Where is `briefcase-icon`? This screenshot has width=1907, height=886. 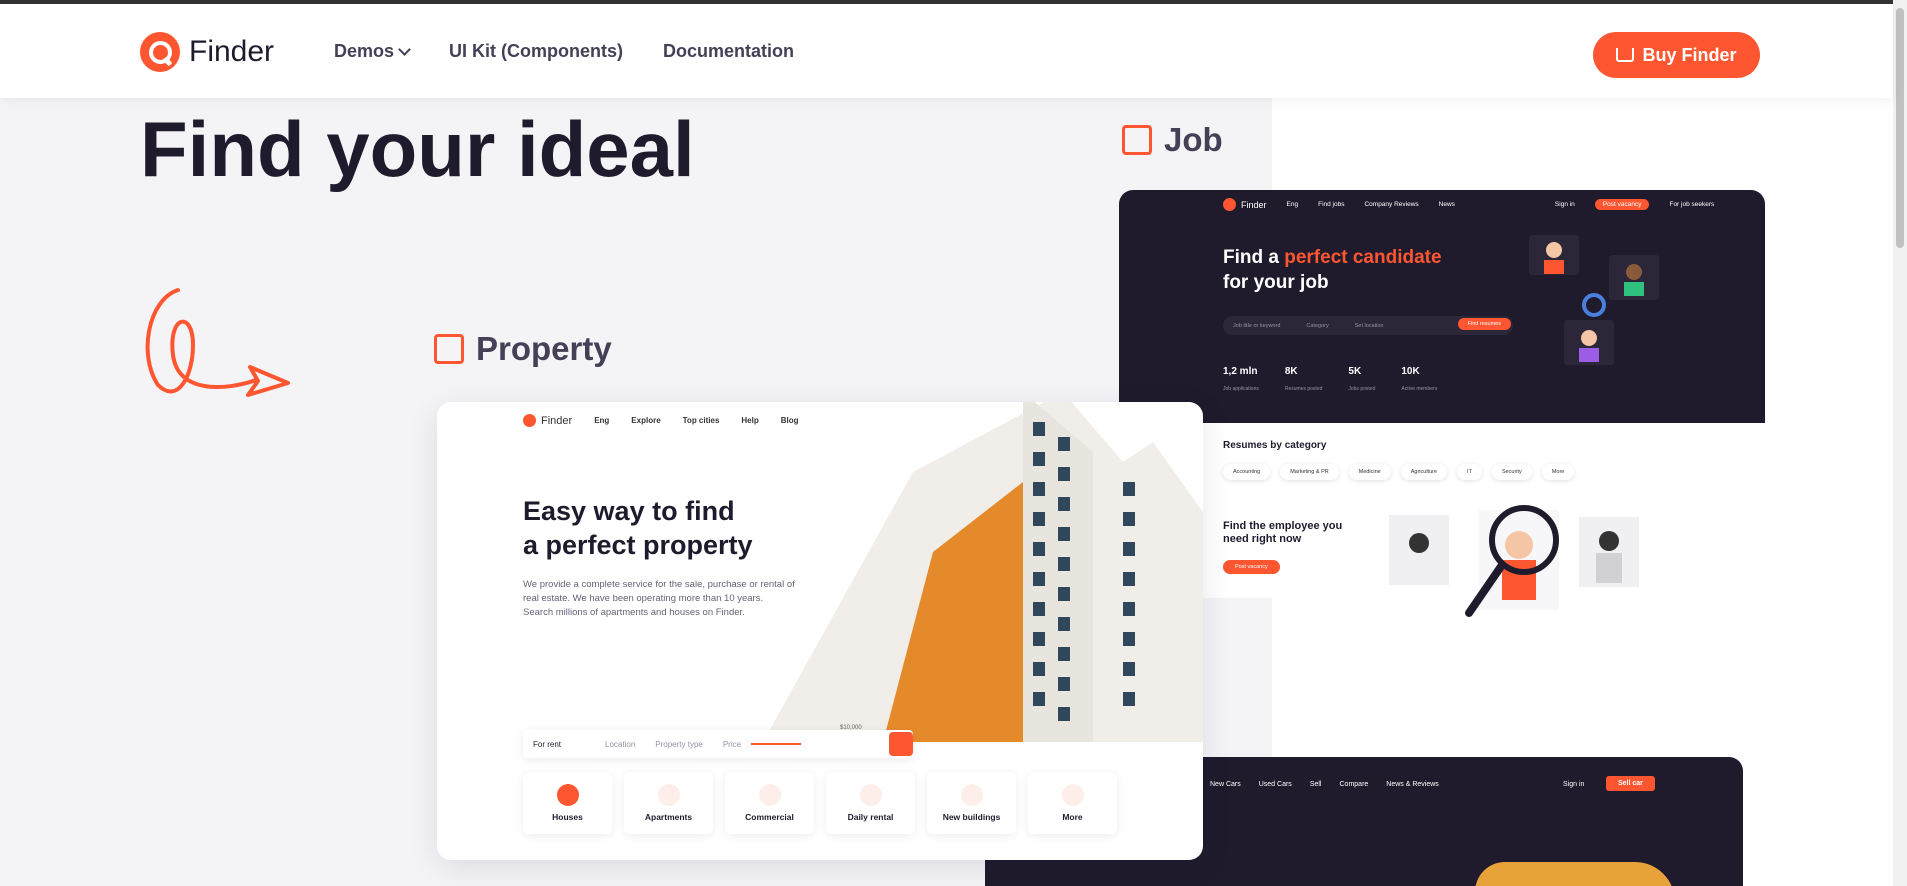
briefcase-icon is located at coordinates (1137, 140).